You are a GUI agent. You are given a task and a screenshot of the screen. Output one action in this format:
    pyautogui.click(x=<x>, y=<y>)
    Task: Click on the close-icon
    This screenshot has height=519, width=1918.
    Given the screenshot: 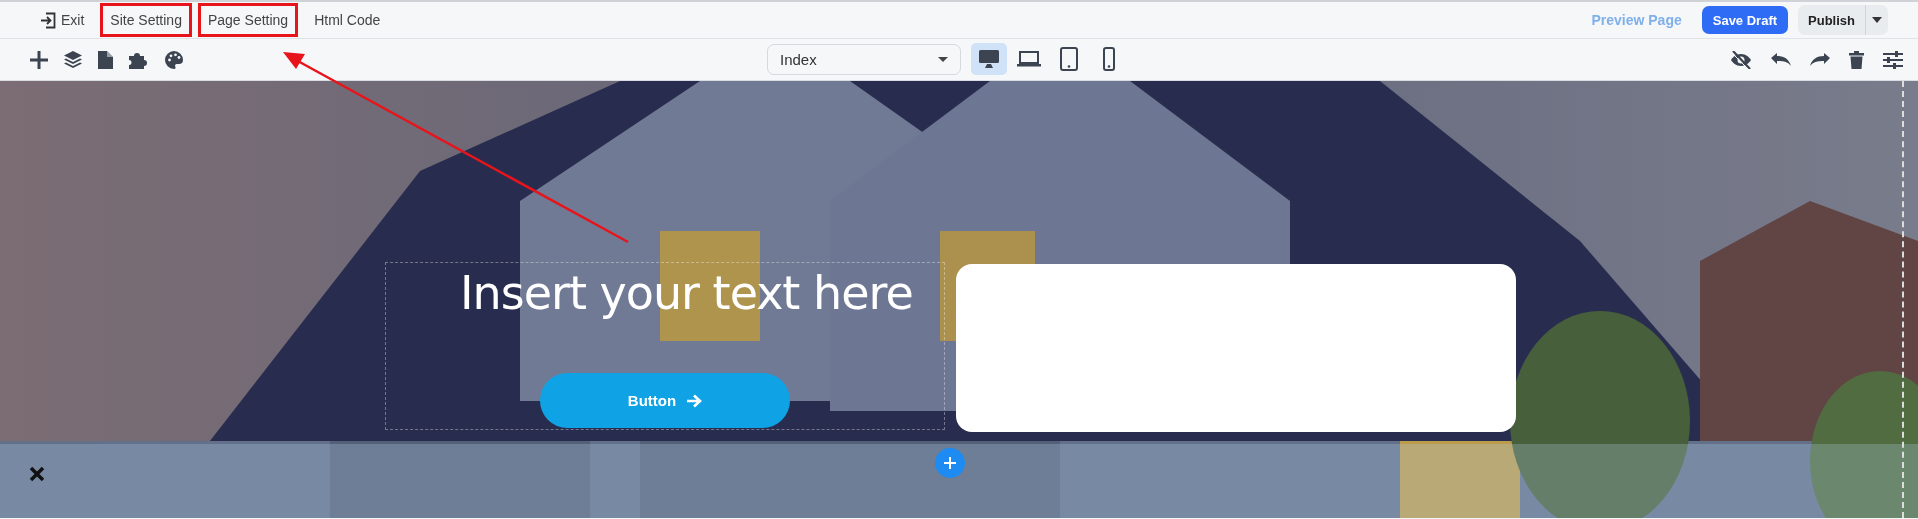 What is the action you would take?
    pyautogui.click(x=37, y=474)
    